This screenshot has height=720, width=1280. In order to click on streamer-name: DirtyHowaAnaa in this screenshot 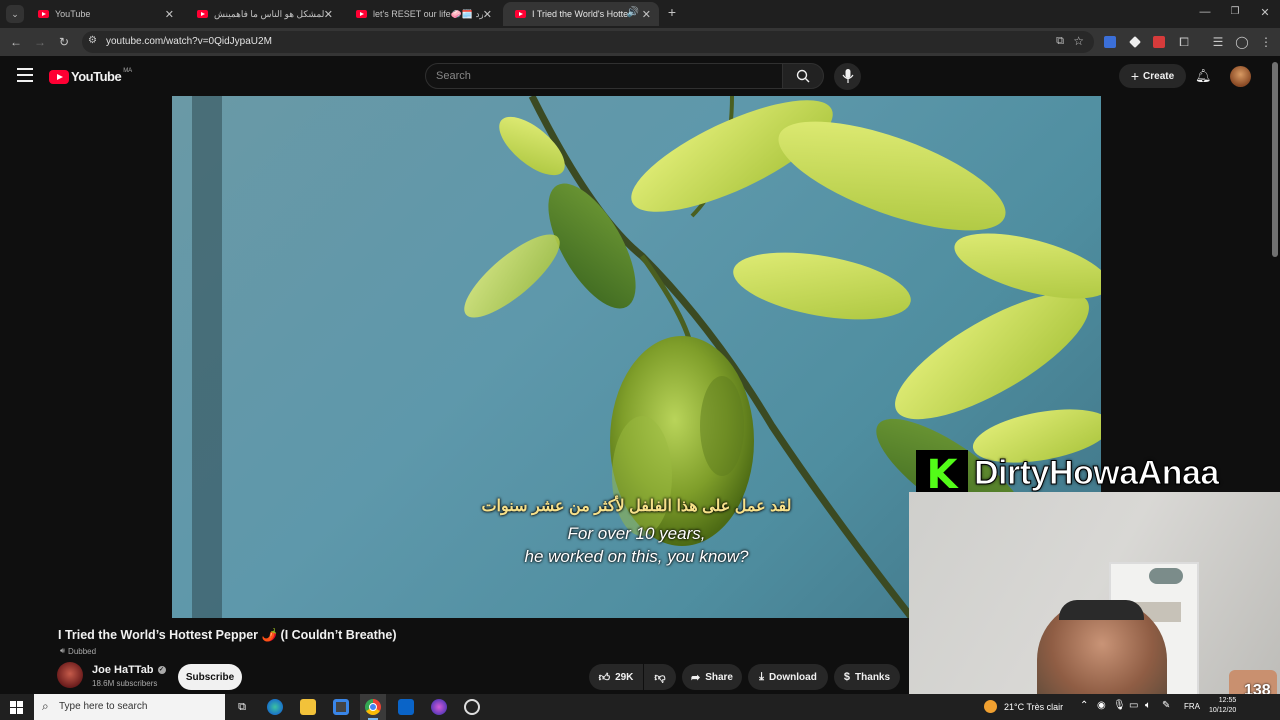, I will do `click(1097, 473)`.